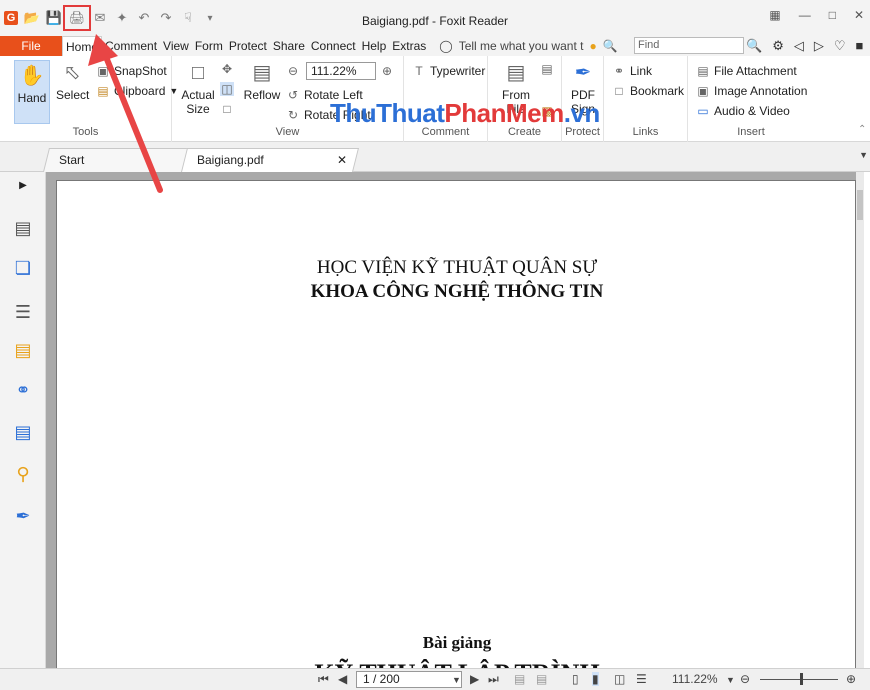  What do you see at coordinates (77, 18) in the screenshot?
I see `print-icon: 🖨` at bounding box center [77, 18].